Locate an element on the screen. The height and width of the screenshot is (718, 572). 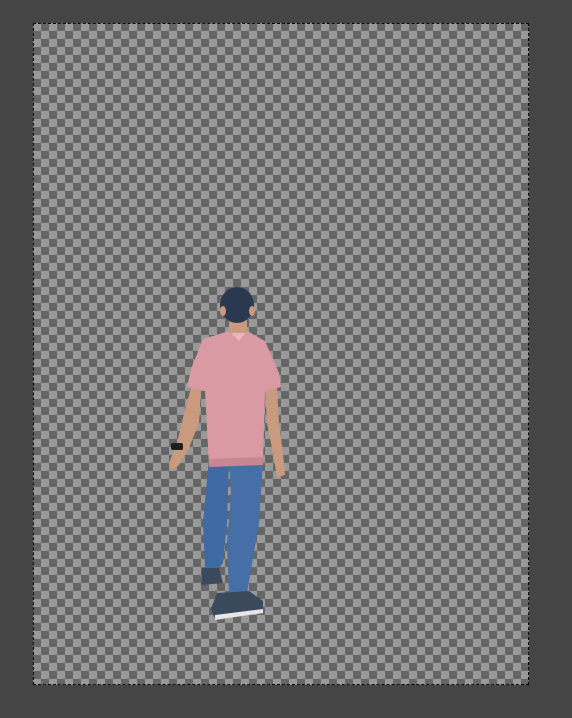
left-arm is located at coordinates (185, 429).